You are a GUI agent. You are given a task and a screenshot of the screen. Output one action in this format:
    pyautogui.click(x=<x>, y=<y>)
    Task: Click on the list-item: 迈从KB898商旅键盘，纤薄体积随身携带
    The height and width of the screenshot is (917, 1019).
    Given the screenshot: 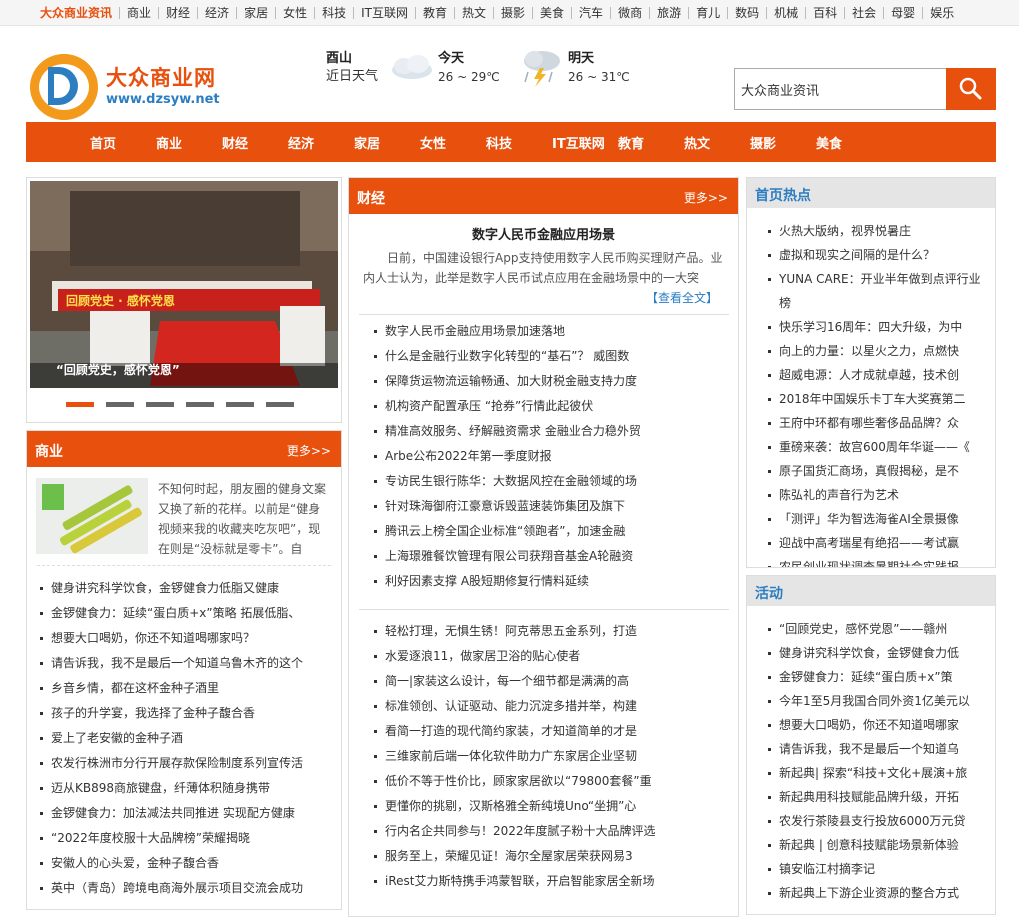 What is the action you would take?
    pyautogui.click(x=184, y=788)
    